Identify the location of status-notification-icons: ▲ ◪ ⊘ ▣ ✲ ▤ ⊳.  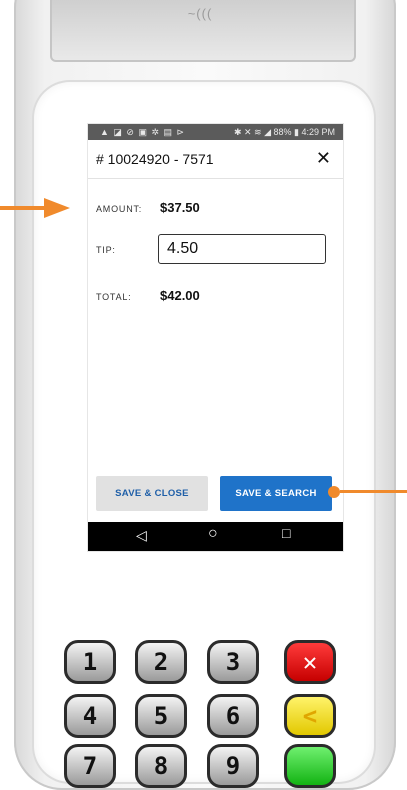
(143, 132).